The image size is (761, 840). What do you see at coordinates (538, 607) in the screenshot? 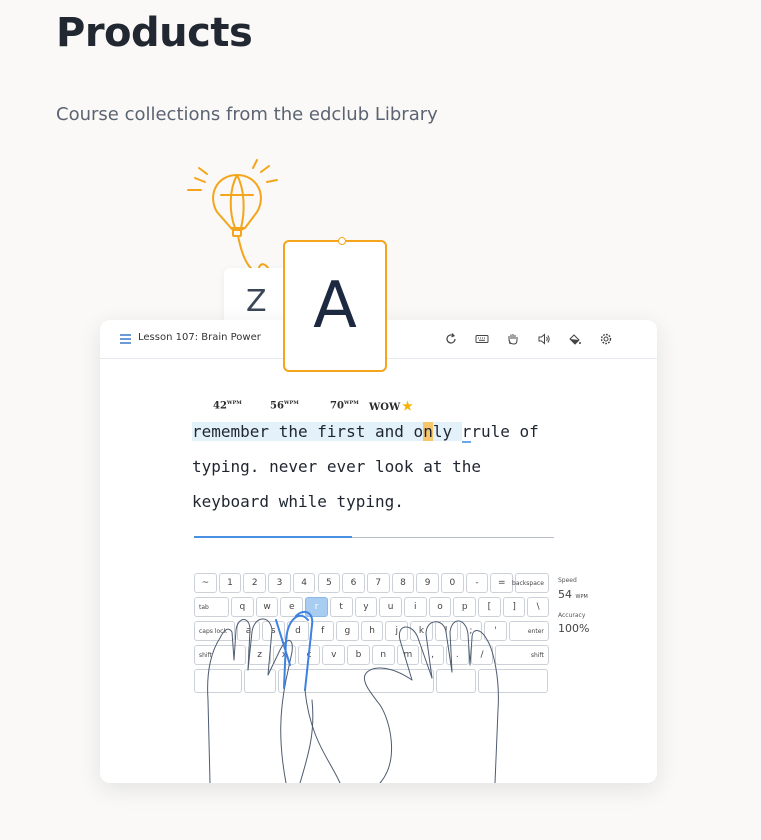
I see `key-sym13: \` at bounding box center [538, 607].